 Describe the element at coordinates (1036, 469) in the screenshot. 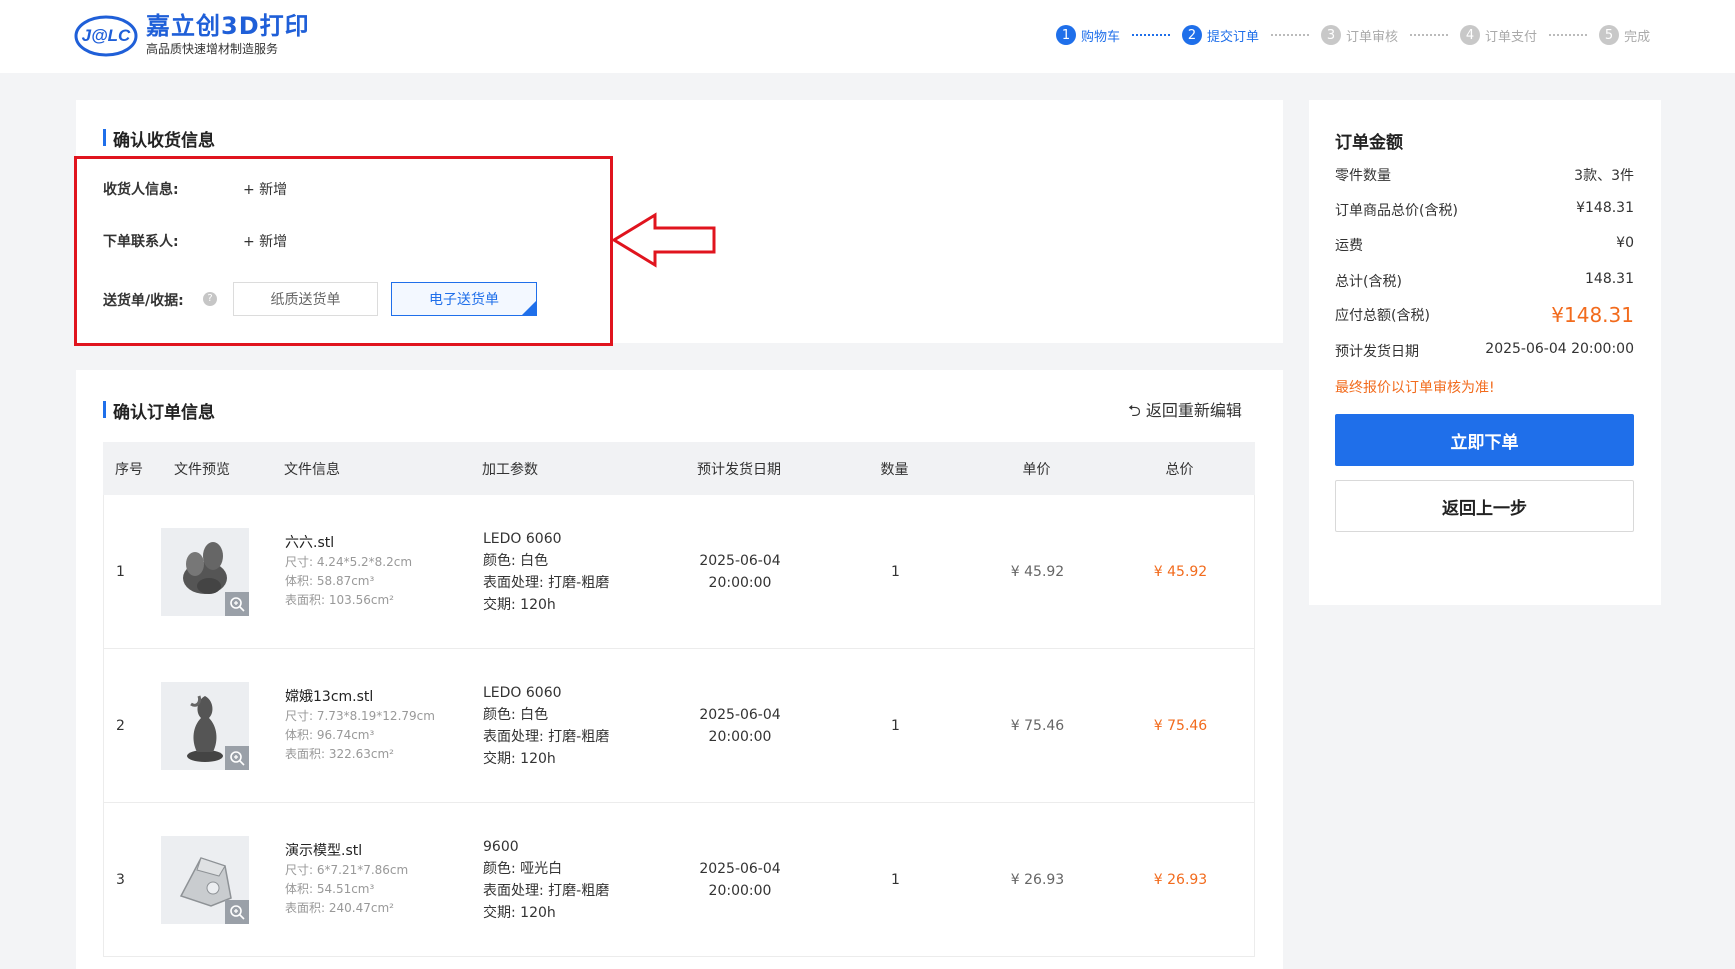

I see `col-unit-price: 单价` at that location.